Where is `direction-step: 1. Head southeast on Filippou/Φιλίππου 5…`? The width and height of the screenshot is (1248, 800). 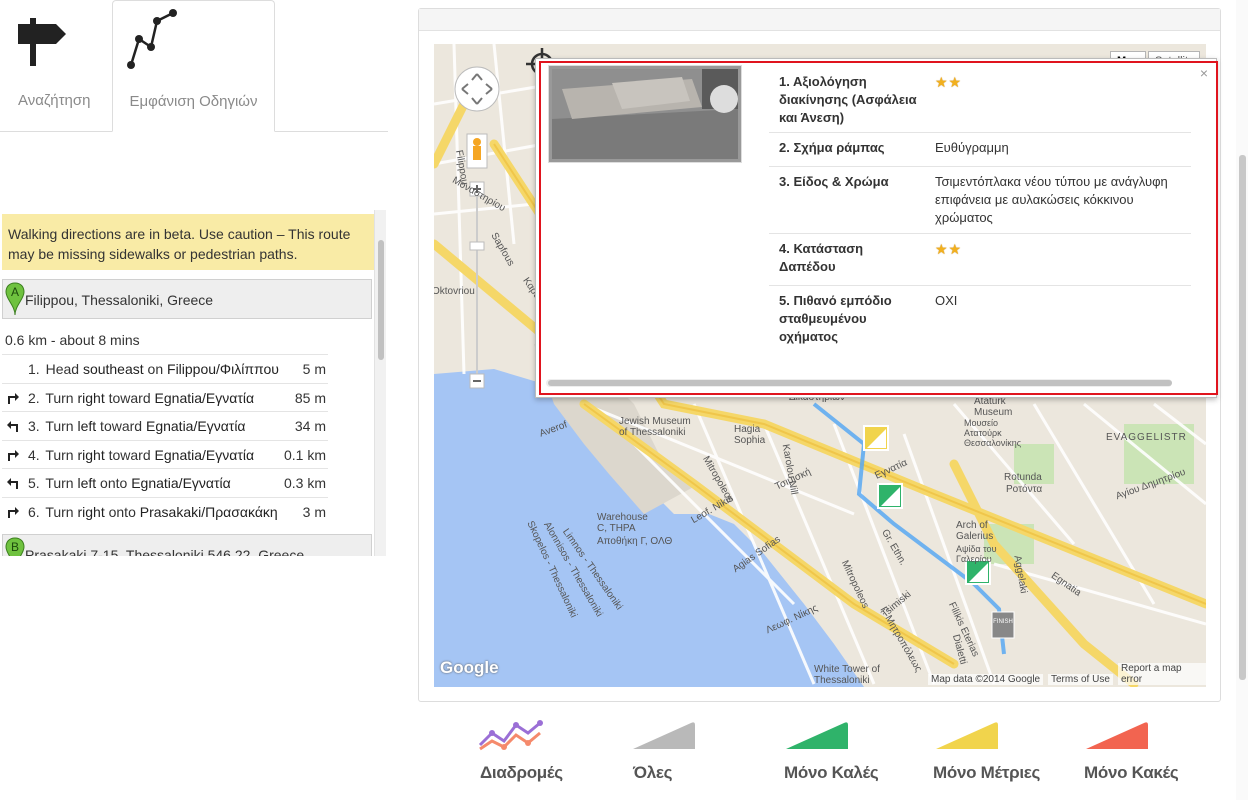 direction-step: 1. Head southeast on Filippou/Φιλίππου 5… is located at coordinates (165, 368).